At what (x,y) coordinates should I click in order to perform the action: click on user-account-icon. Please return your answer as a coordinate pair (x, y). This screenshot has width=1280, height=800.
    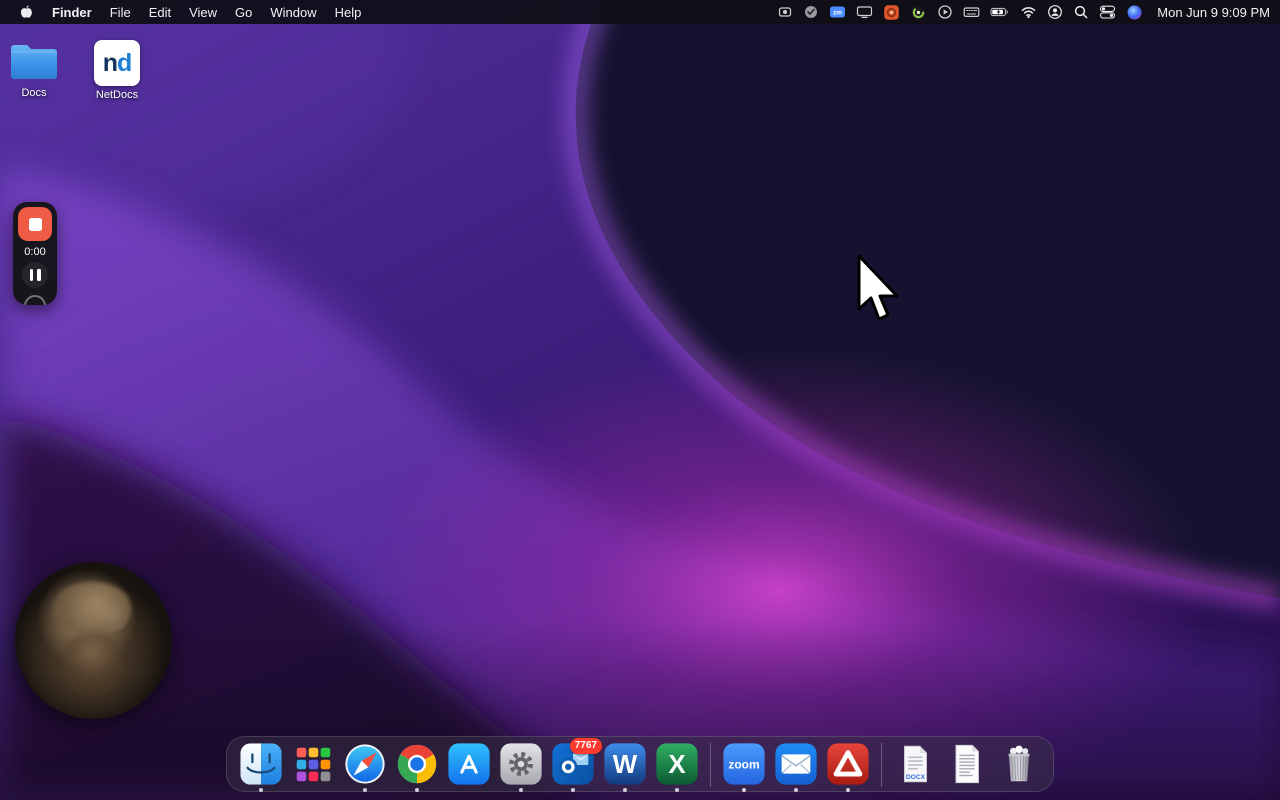
    Looking at the image, I should click on (1055, 12).